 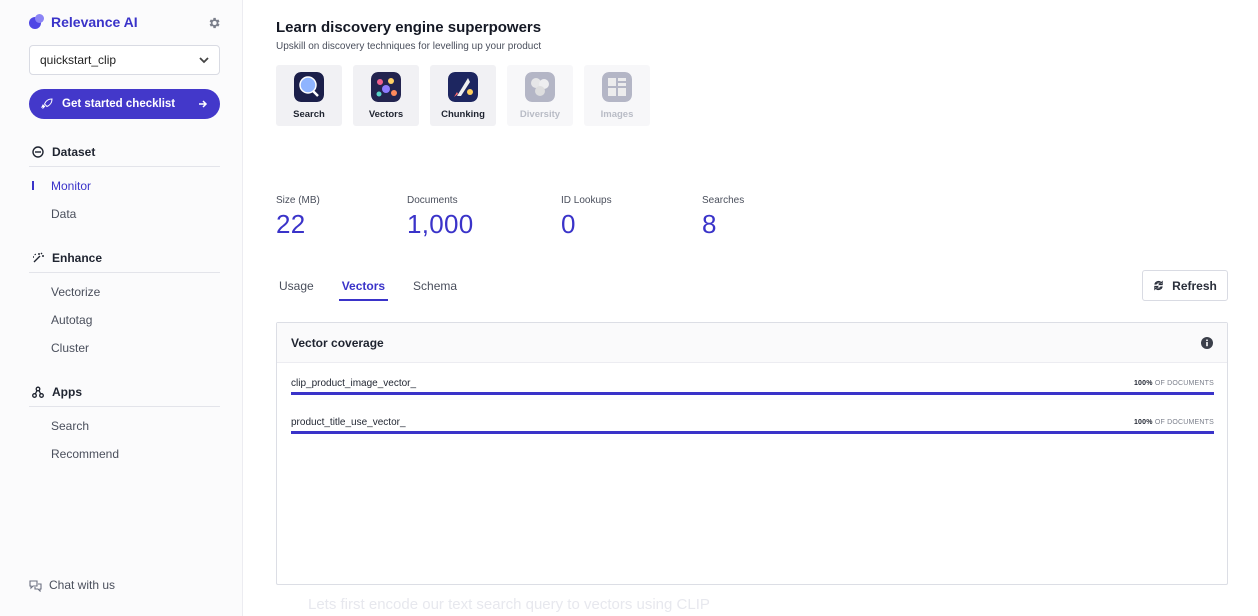 I want to click on refresh-button: Refresh, so click(x=1185, y=285).